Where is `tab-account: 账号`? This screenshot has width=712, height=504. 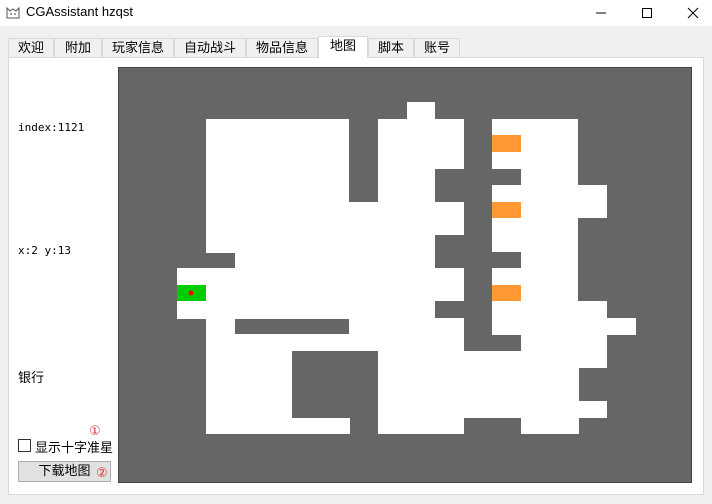
tab-account: 账号 is located at coordinates (437, 47).